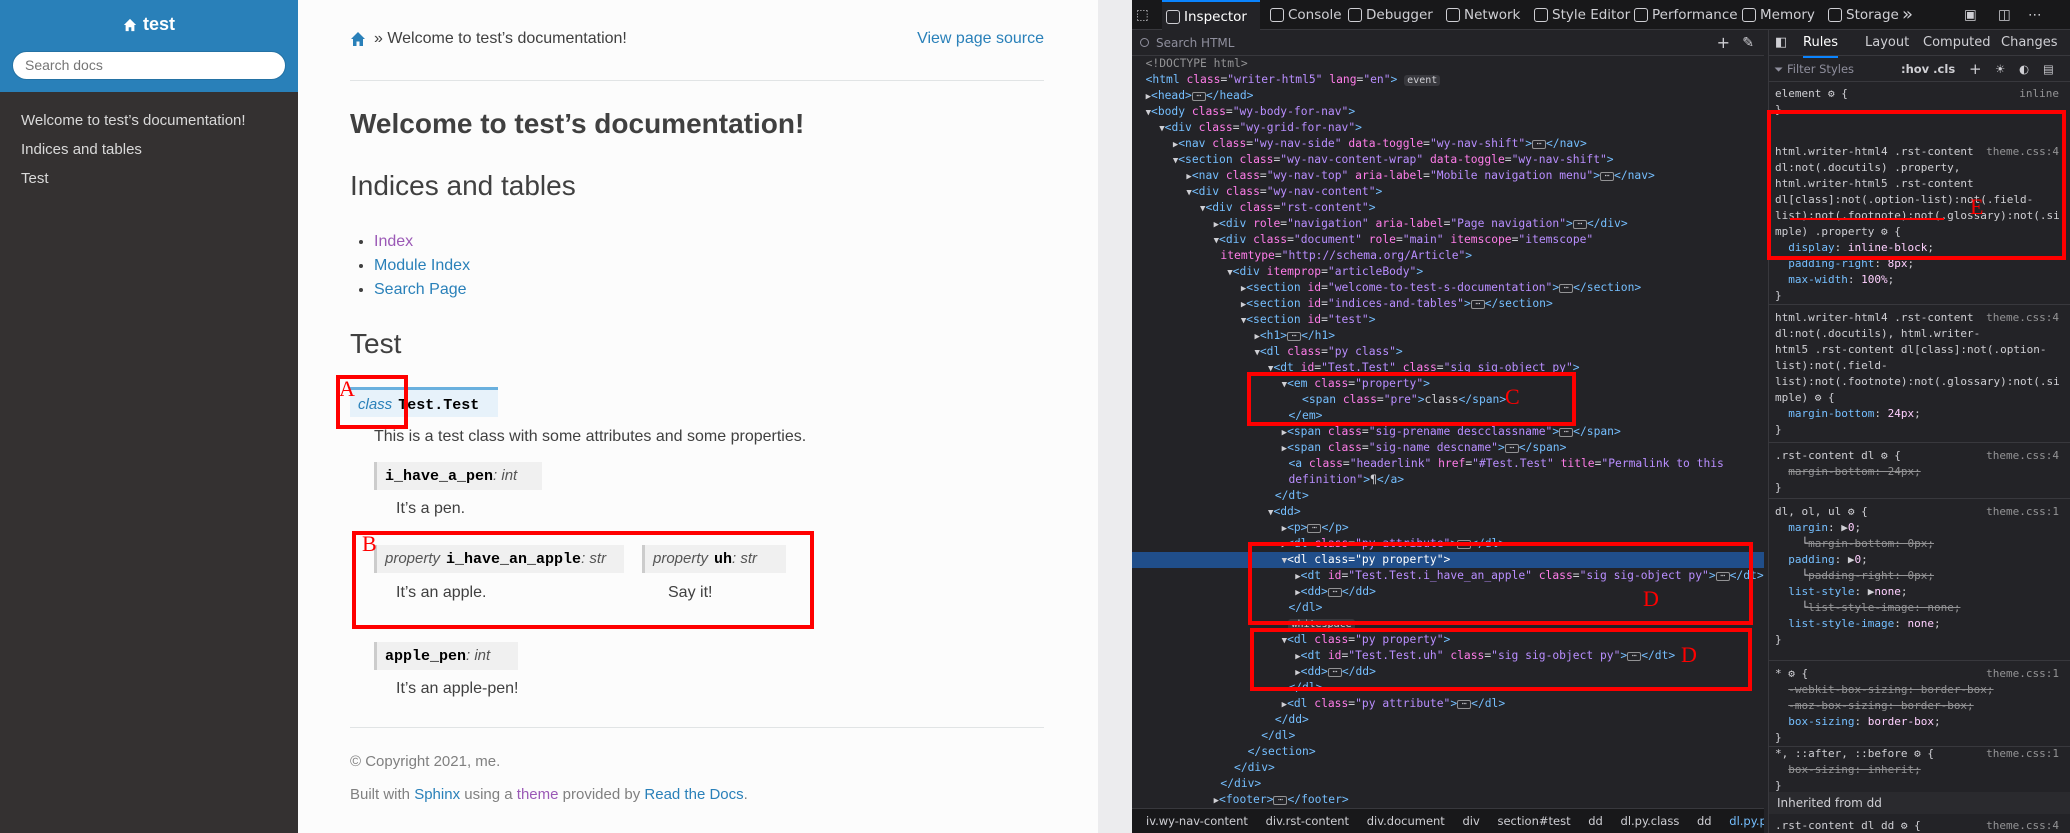  I want to click on node-crumb: dl.py.property, so click(1746, 821).